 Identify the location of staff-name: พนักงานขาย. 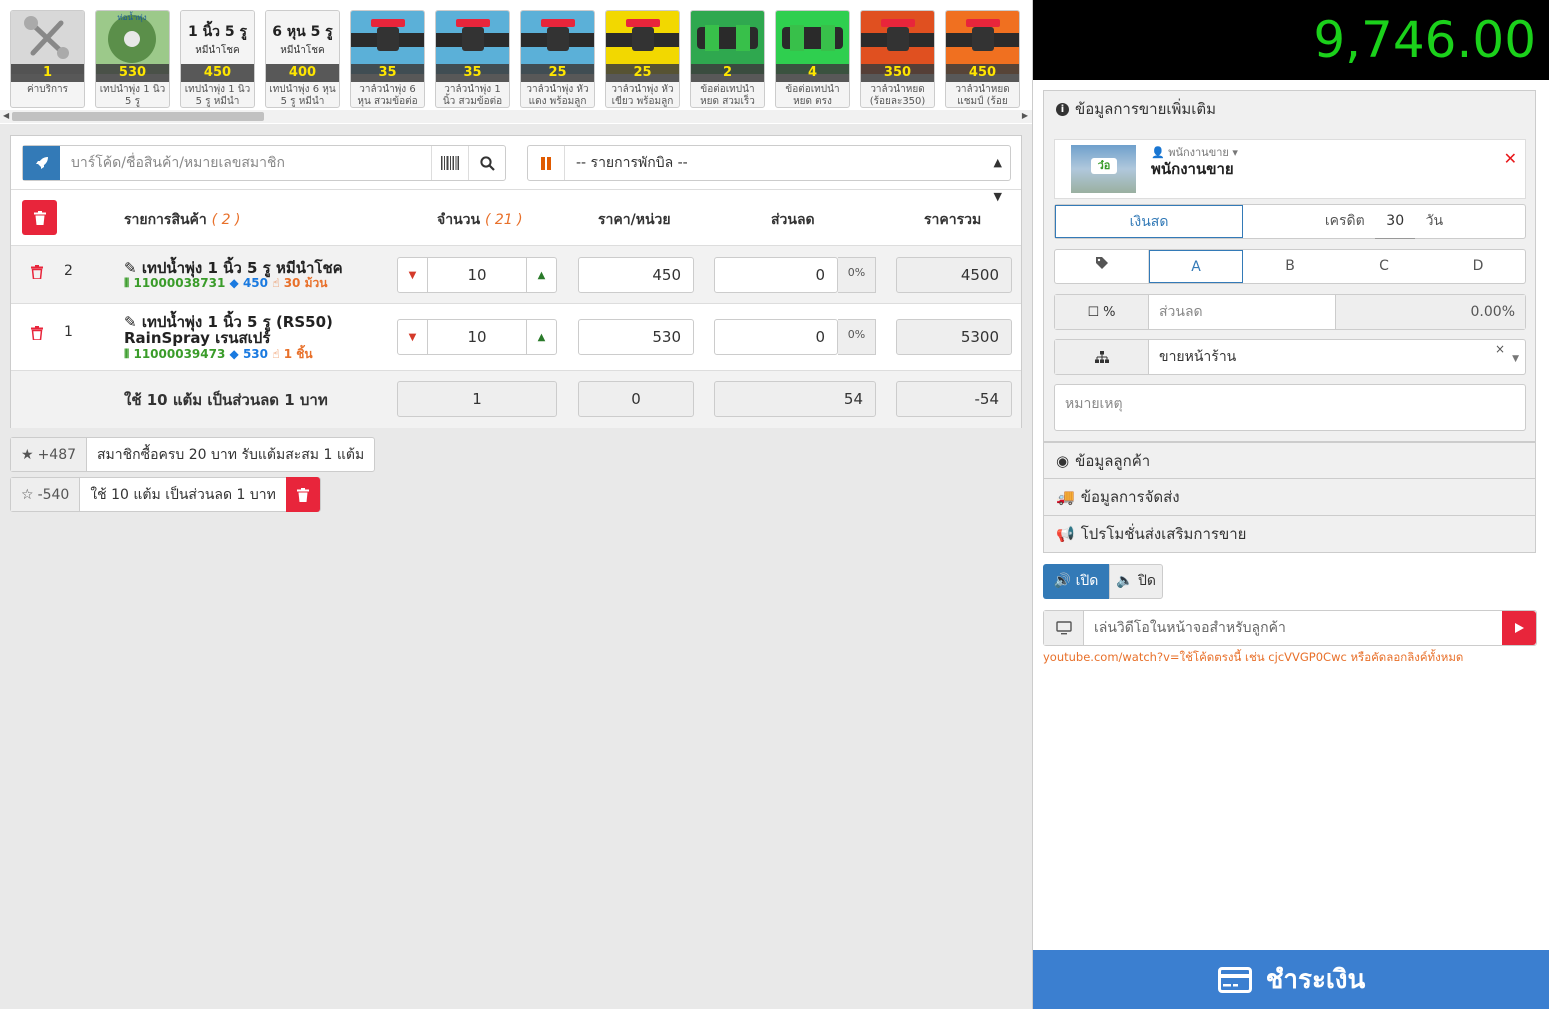
(1192, 169).